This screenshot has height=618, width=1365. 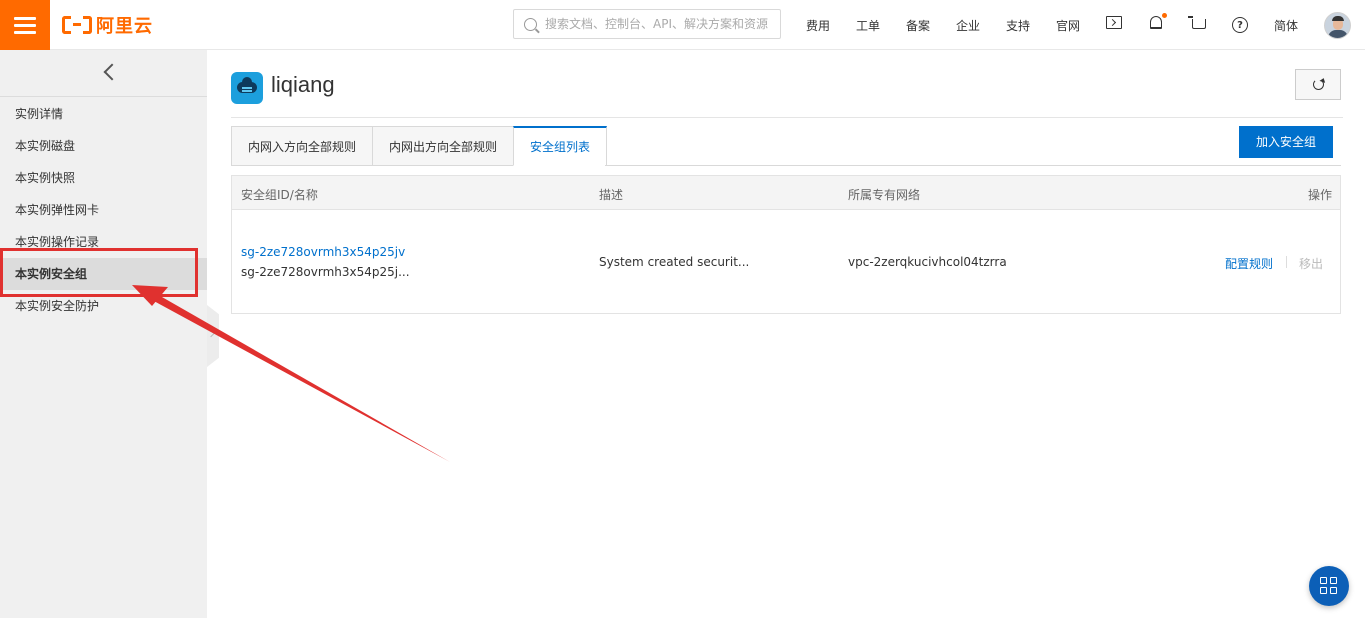 I want to click on tab-bar: 内网入方向全部规则 内网出方向全部规则 安全组列表, so click(x=419, y=146).